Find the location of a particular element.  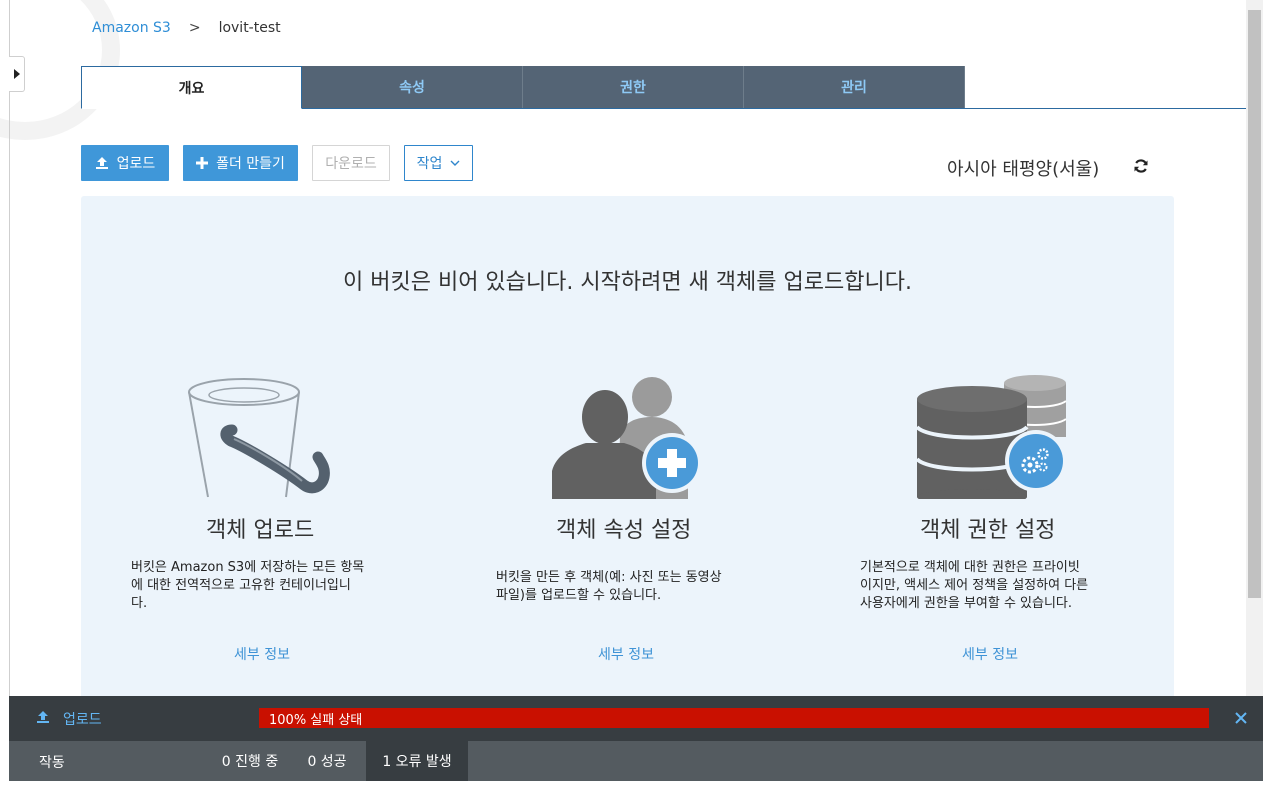

download-button-label: 다운로드 is located at coordinates (351, 164).